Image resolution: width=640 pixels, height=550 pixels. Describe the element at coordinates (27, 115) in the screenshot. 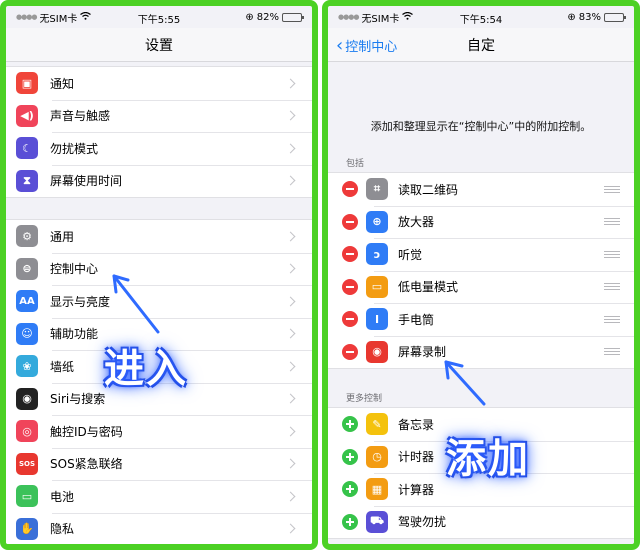

I see `sound-icon: ◀)` at that location.